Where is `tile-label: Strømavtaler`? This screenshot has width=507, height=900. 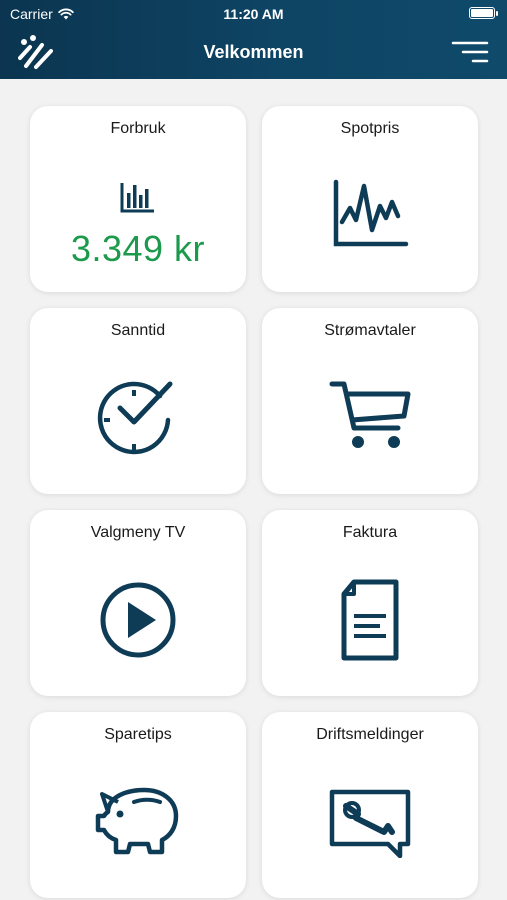
tile-label: Strømavtaler is located at coordinates (370, 330).